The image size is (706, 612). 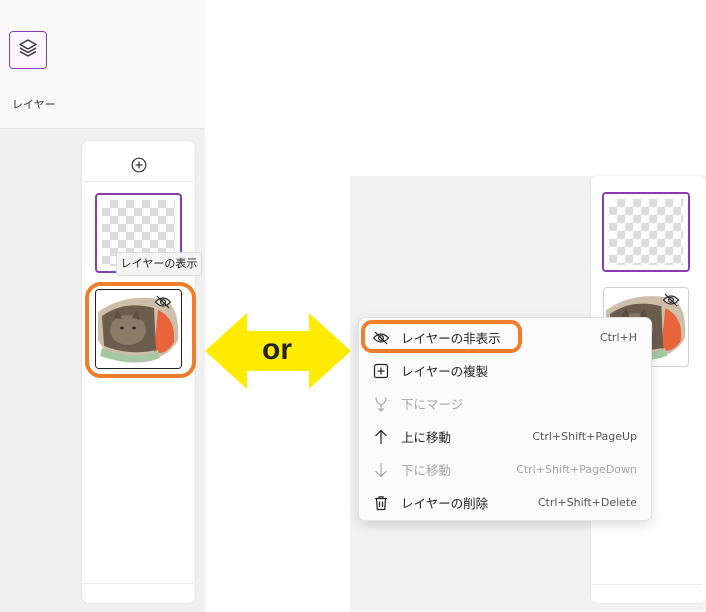 What do you see at coordinates (445, 371) in the screenshot?
I see `menu-item-label: レイヤーの複製` at bounding box center [445, 371].